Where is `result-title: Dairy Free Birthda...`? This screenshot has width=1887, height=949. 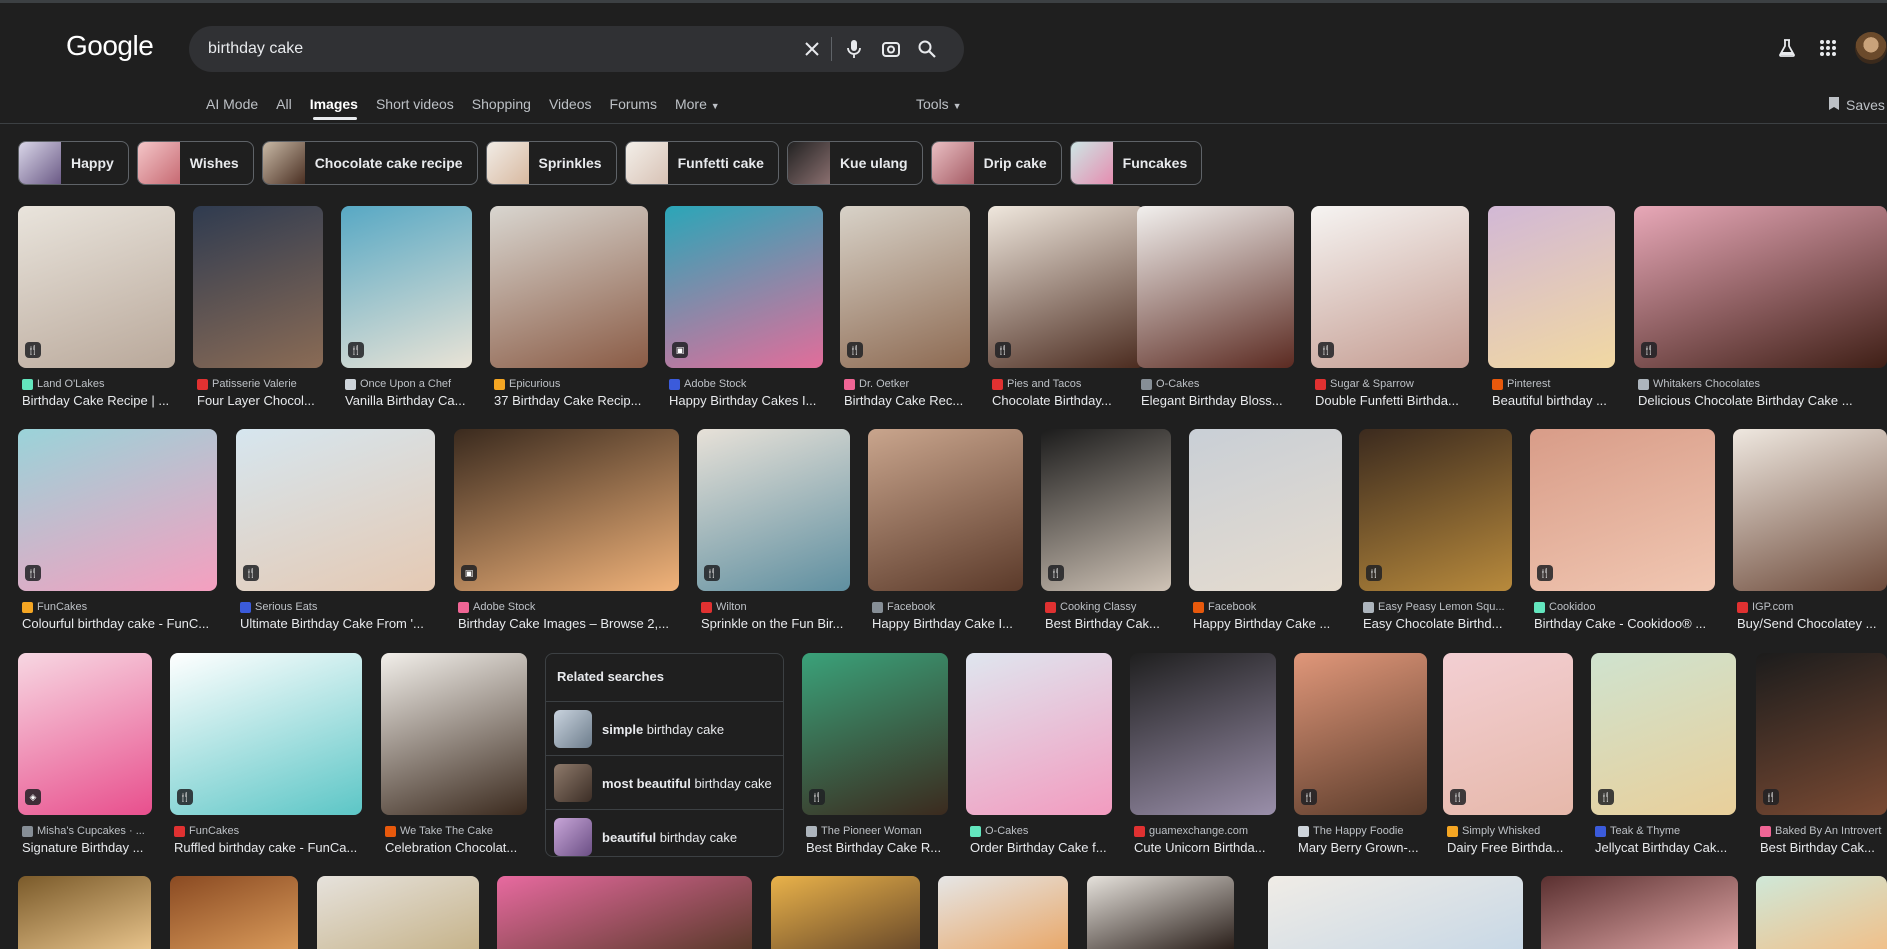
result-title: Dairy Free Birthda... is located at coordinates (1510, 847).